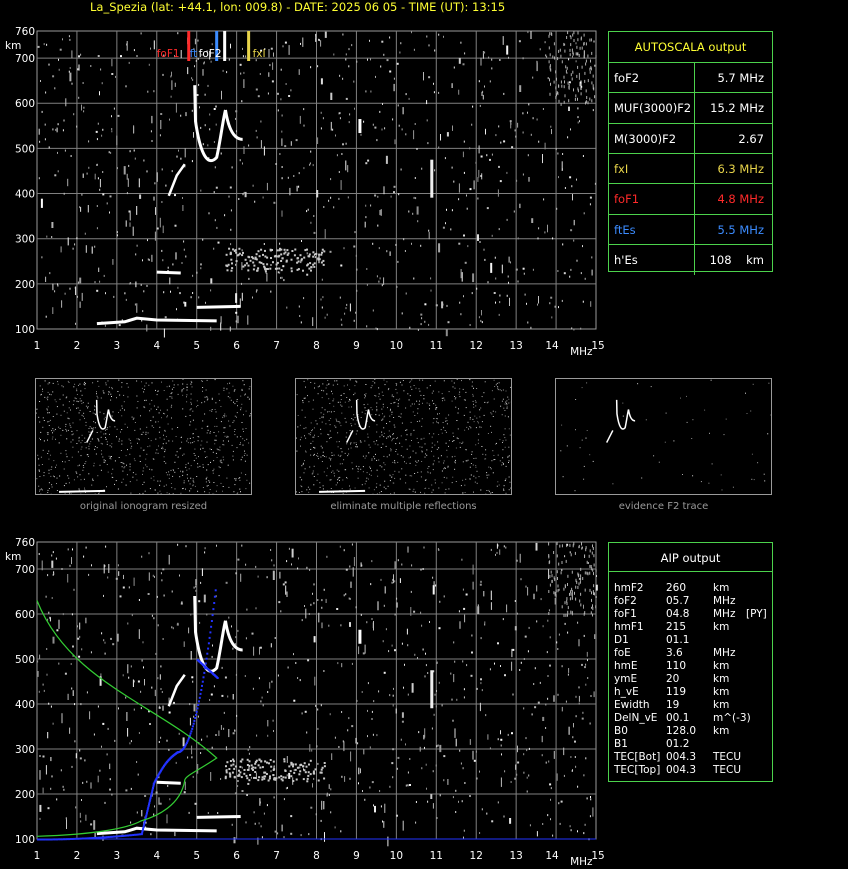  What do you see at coordinates (403, 506) in the screenshot?
I see `thumbnail-eliminate-multiple-caption: eliminate multiple reflections` at bounding box center [403, 506].